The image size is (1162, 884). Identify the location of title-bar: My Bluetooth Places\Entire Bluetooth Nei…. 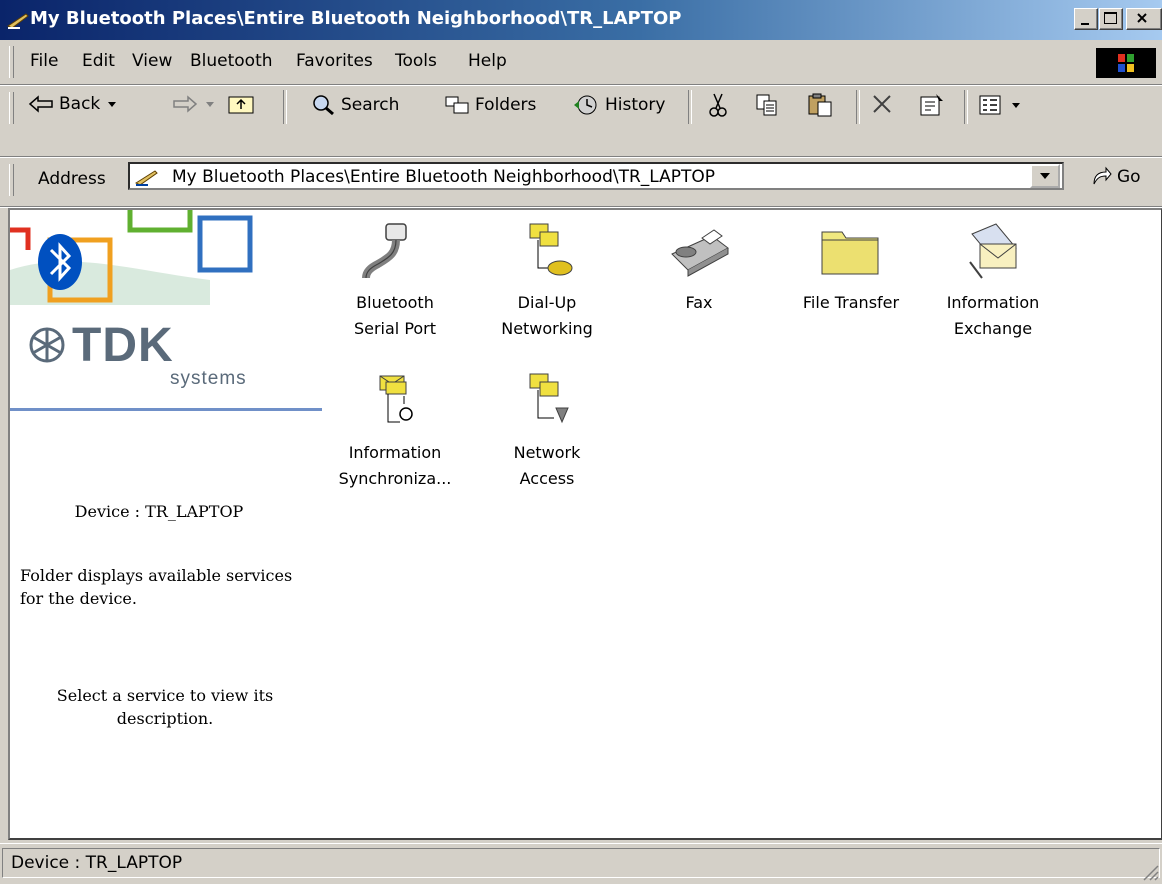
(581, 20).